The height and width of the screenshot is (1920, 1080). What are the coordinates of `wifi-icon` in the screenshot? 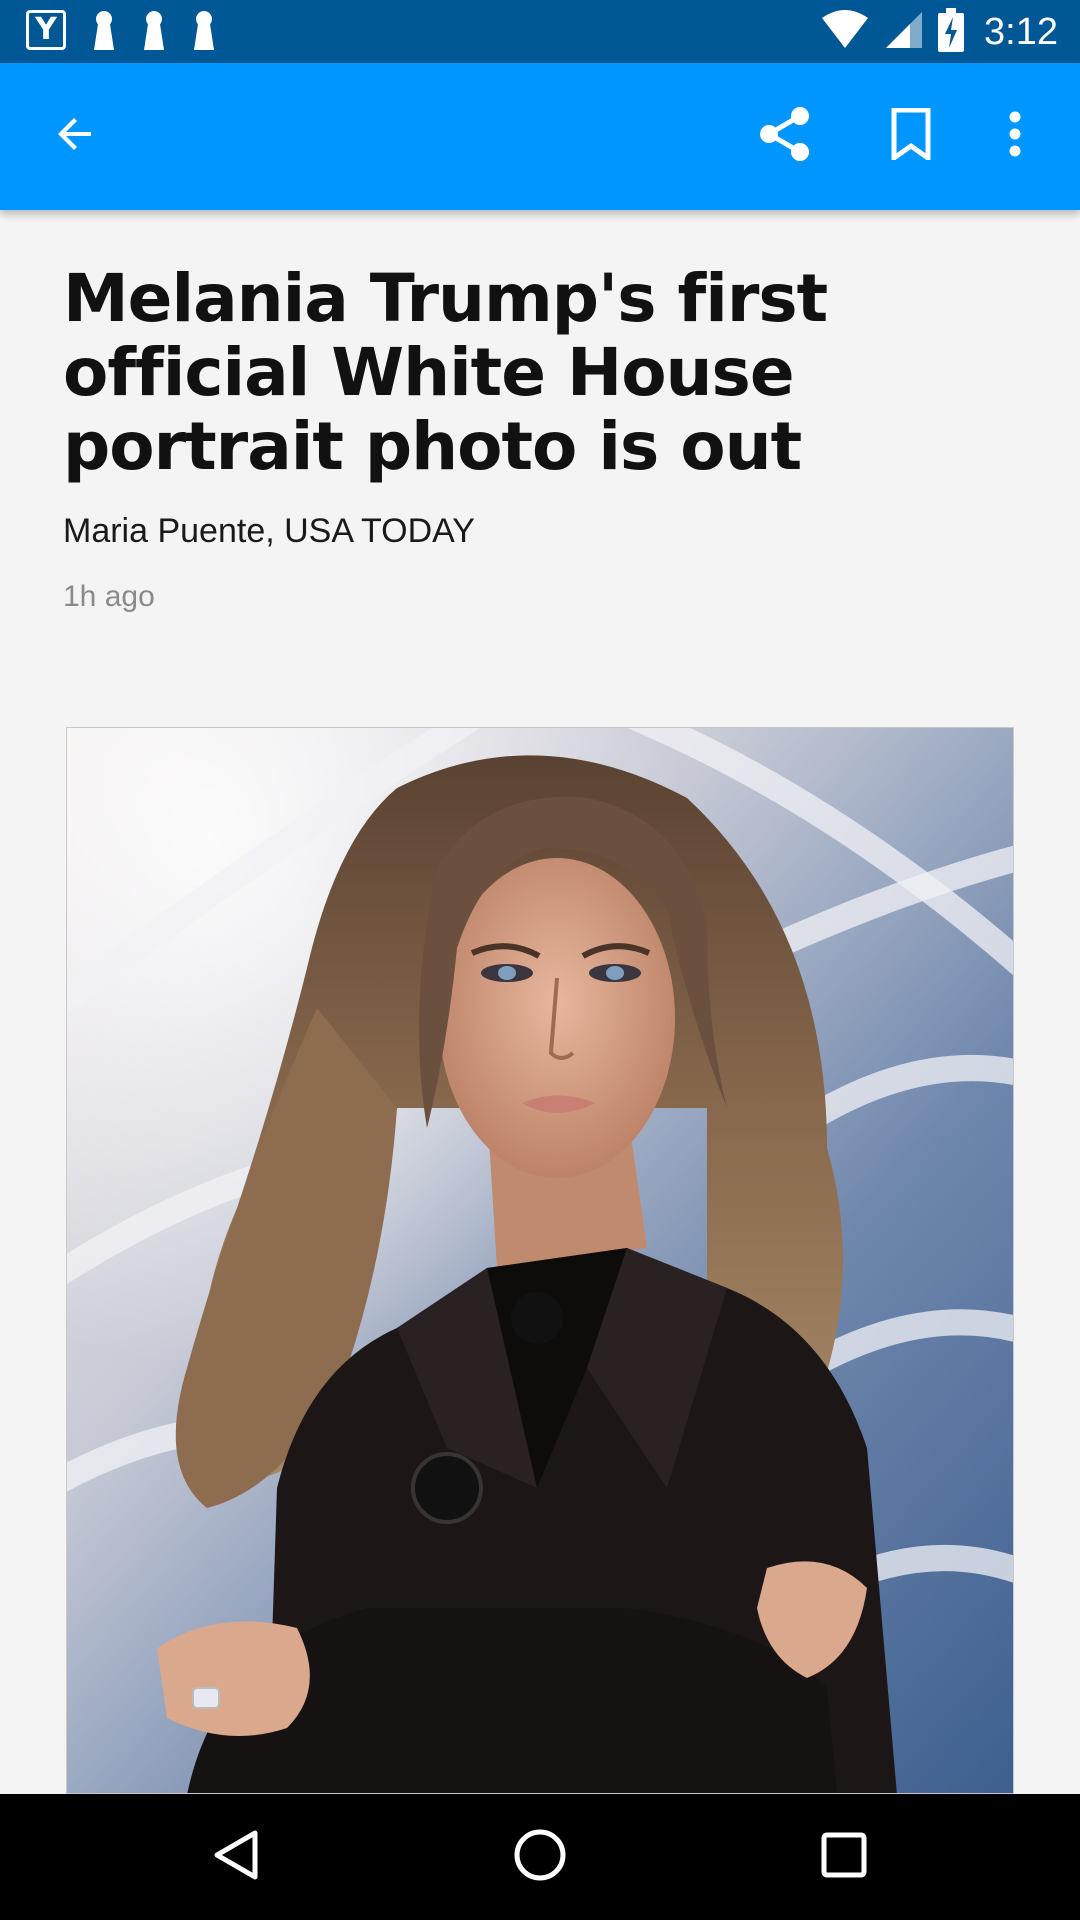 It's located at (845, 32).